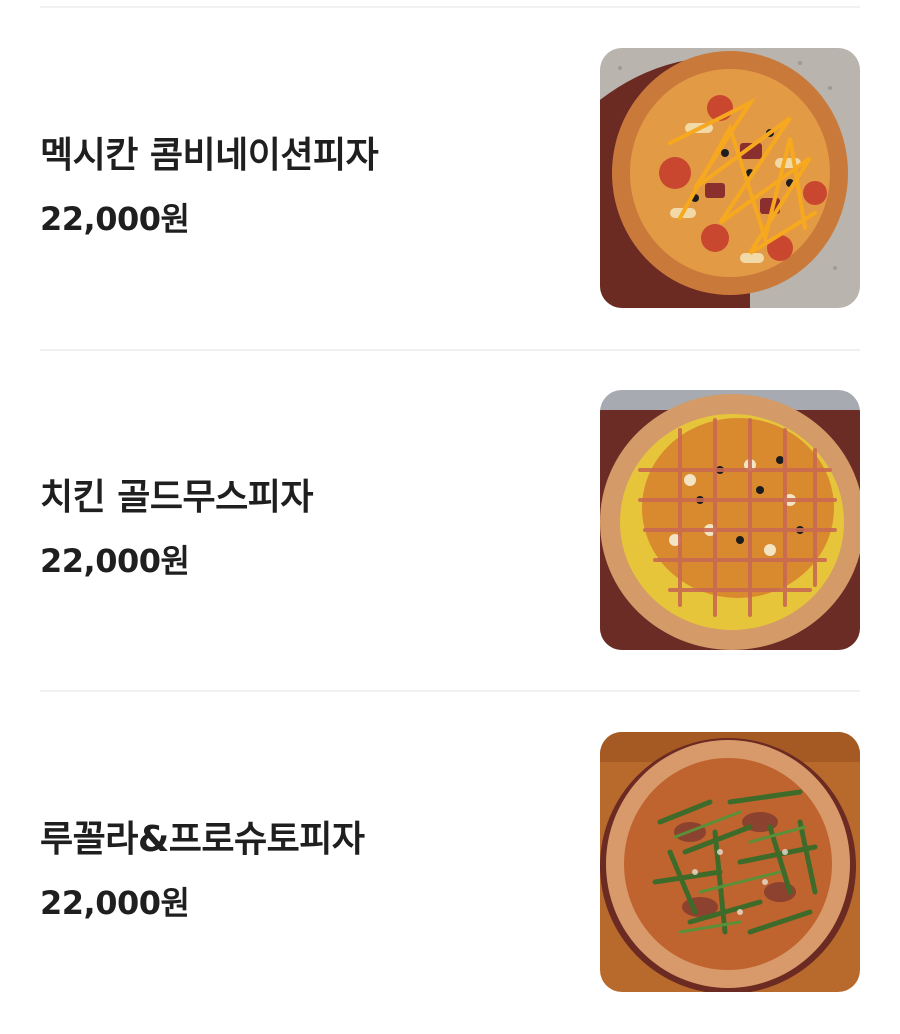 This screenshot has height=1034, width=900. I want to click on menu-item-name: 치킨 골드무스피자, so click(177, 497).